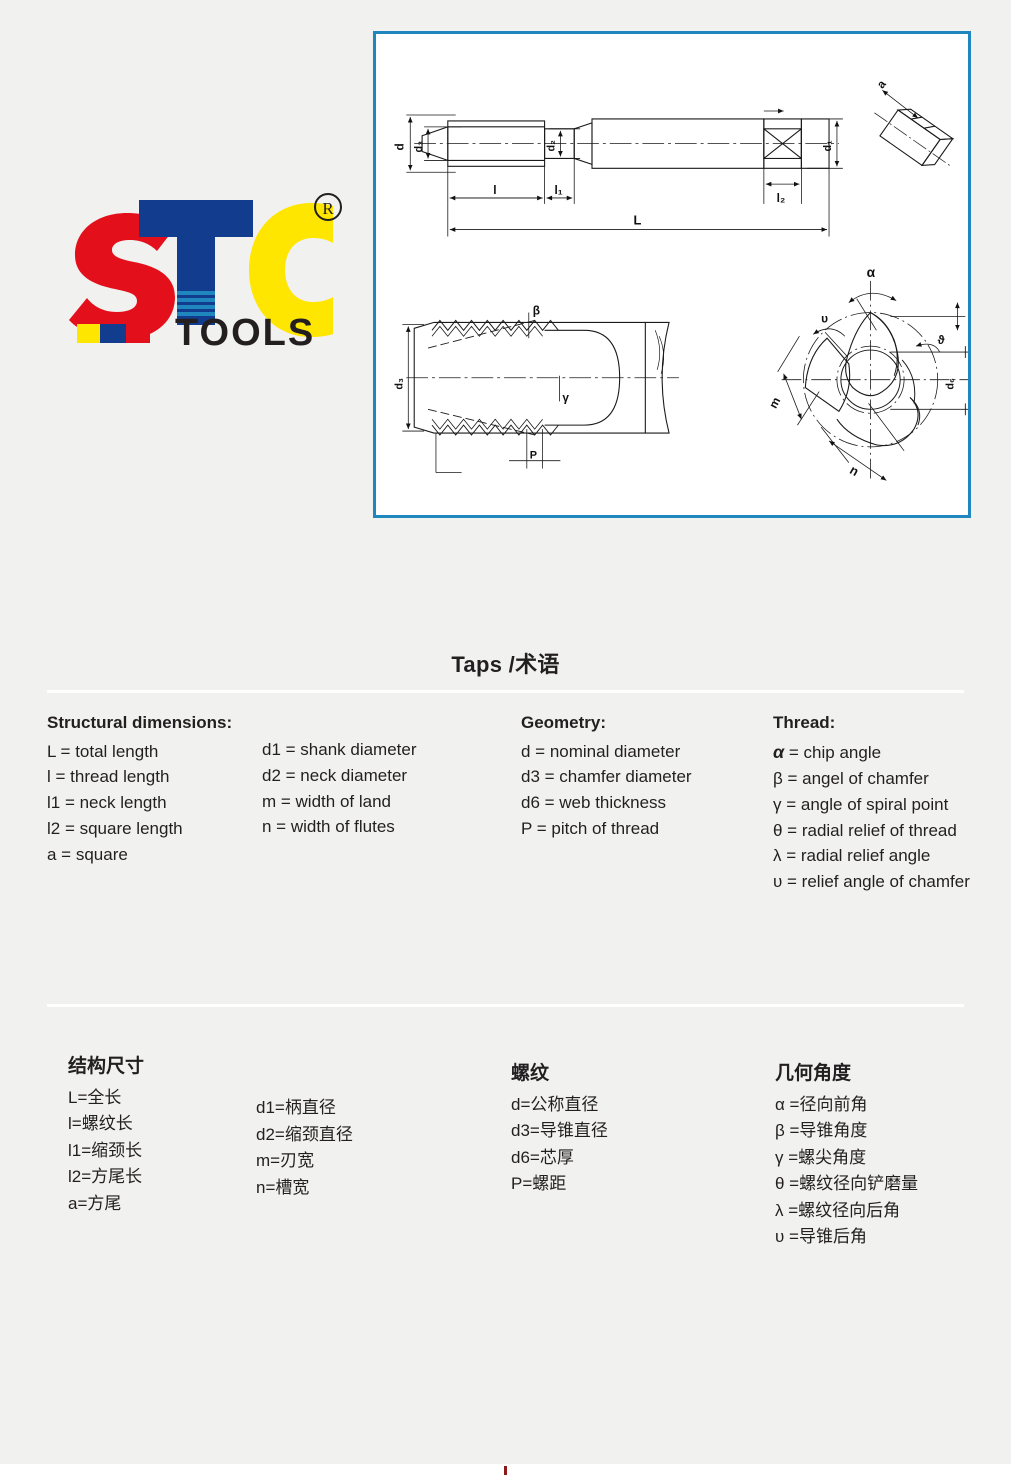 The width and height of the screenshot is (1011, 1476). Describe the element at coordinates (637, 220) in the screenshot. I see `label-L: L` at that location.